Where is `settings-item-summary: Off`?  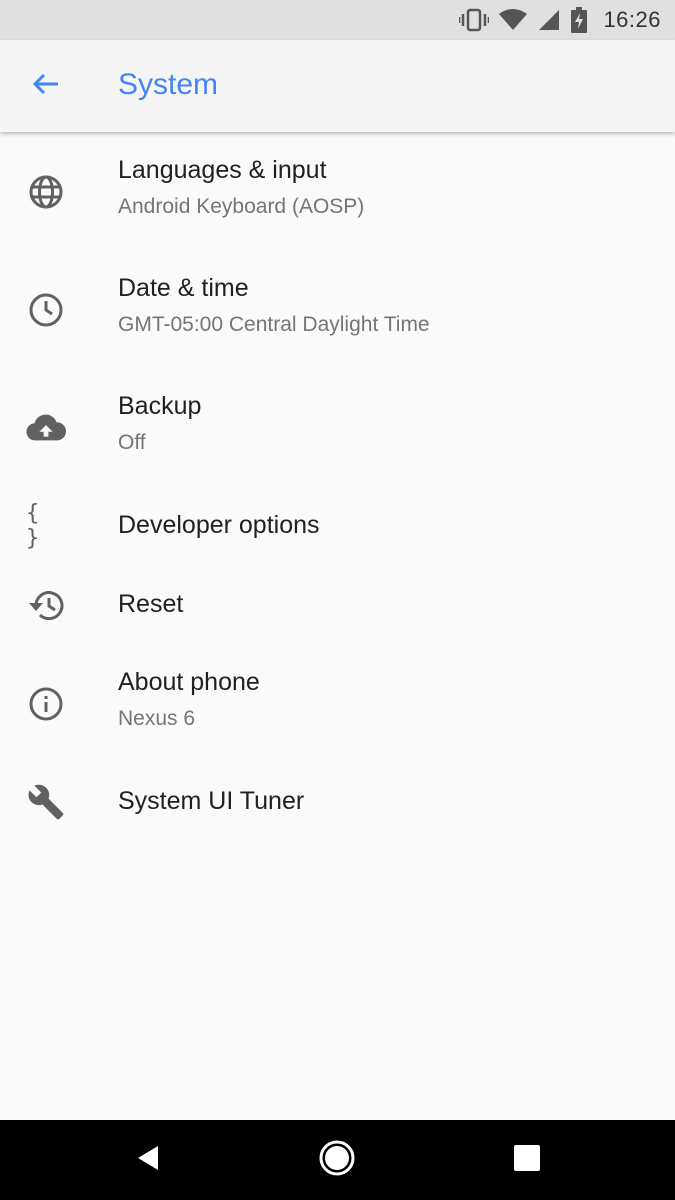 settings-item-summary: Off is located at coordinates (132, 442).